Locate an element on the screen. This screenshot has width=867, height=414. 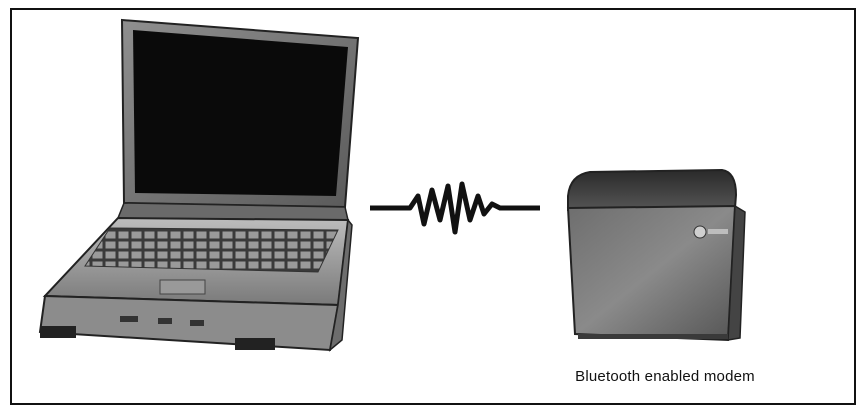
modem-caption: Bluetooth enabled modem is located at coordinates (665, 376).